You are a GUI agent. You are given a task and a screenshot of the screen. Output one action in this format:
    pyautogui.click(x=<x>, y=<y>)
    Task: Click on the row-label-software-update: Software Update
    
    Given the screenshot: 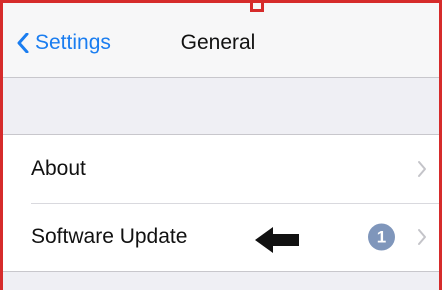 What is the action you would take?
    pyautogui.click(x=109, y=236)
    